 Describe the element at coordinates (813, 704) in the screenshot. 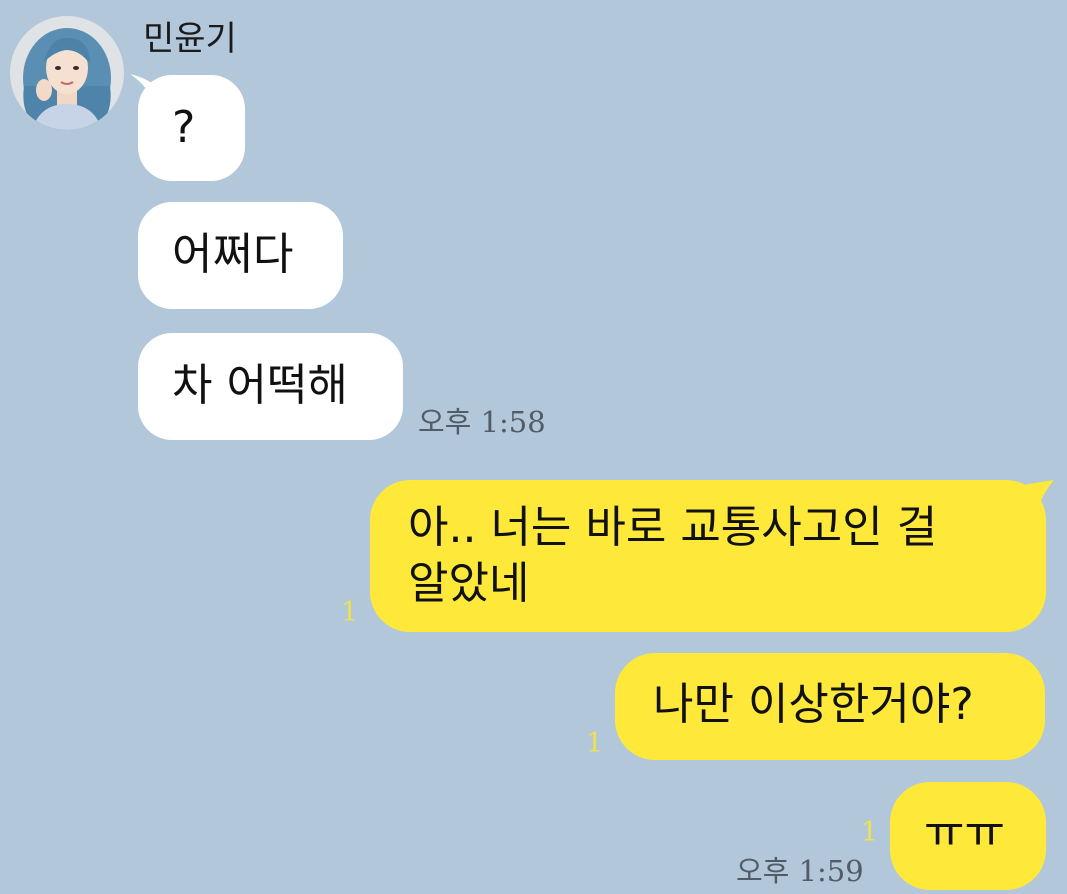

I see `message-text: 나만 이상한거야?` at that location.